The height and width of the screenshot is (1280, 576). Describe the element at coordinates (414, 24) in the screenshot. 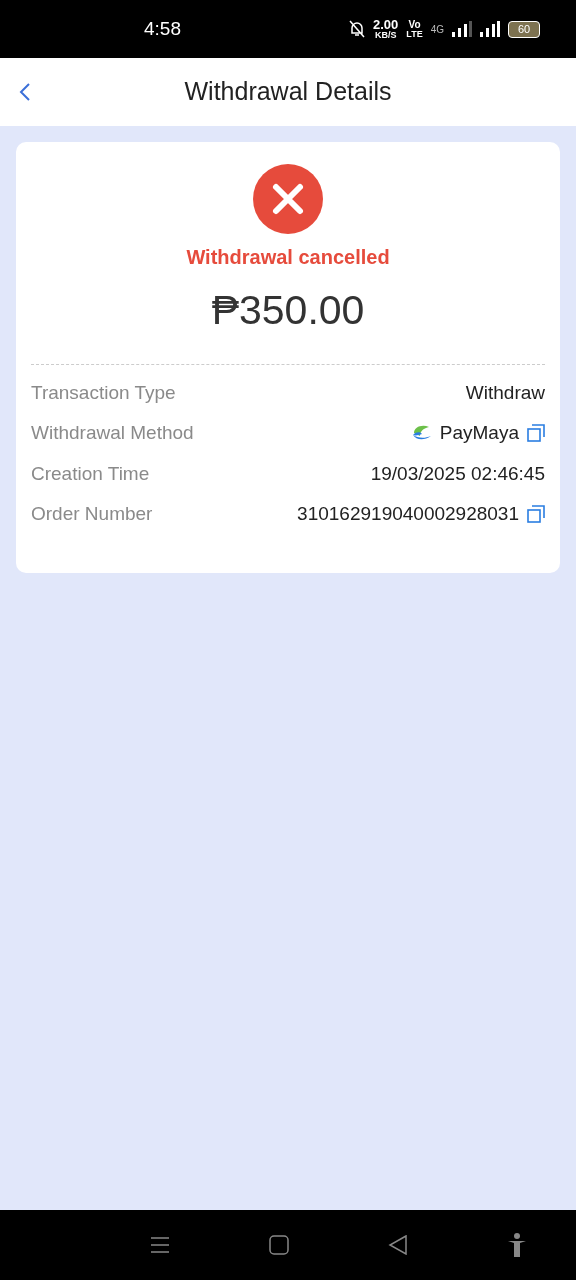

I see `volte-label: Vo` at that location.